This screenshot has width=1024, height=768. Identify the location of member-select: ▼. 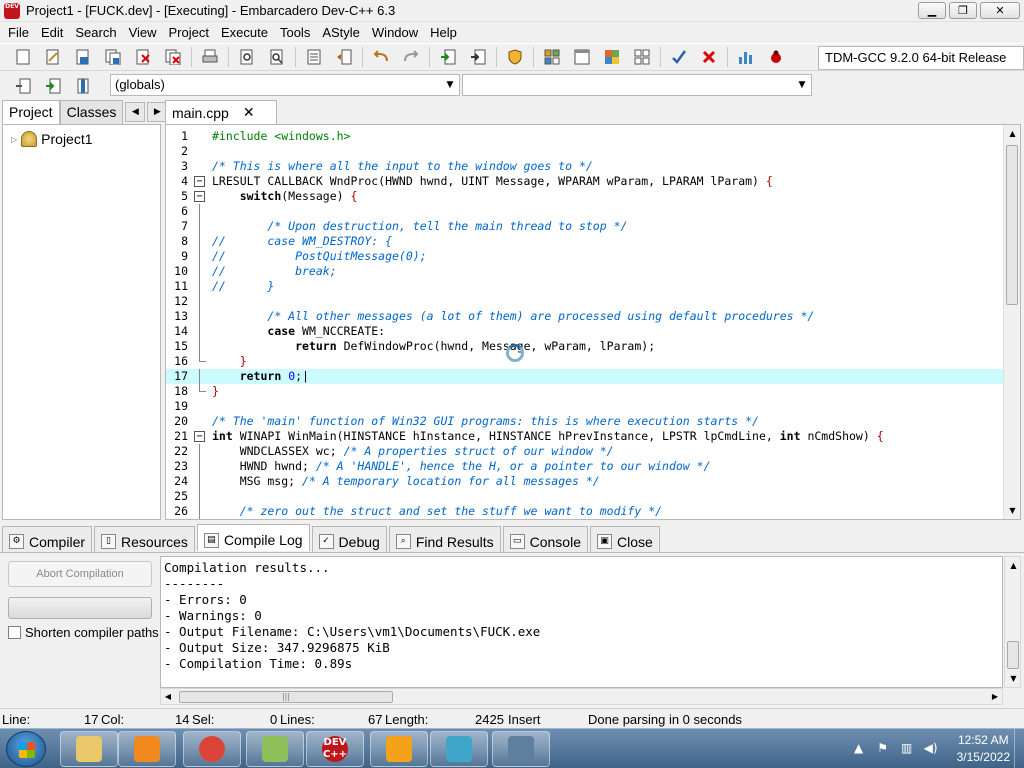
(637, 85).